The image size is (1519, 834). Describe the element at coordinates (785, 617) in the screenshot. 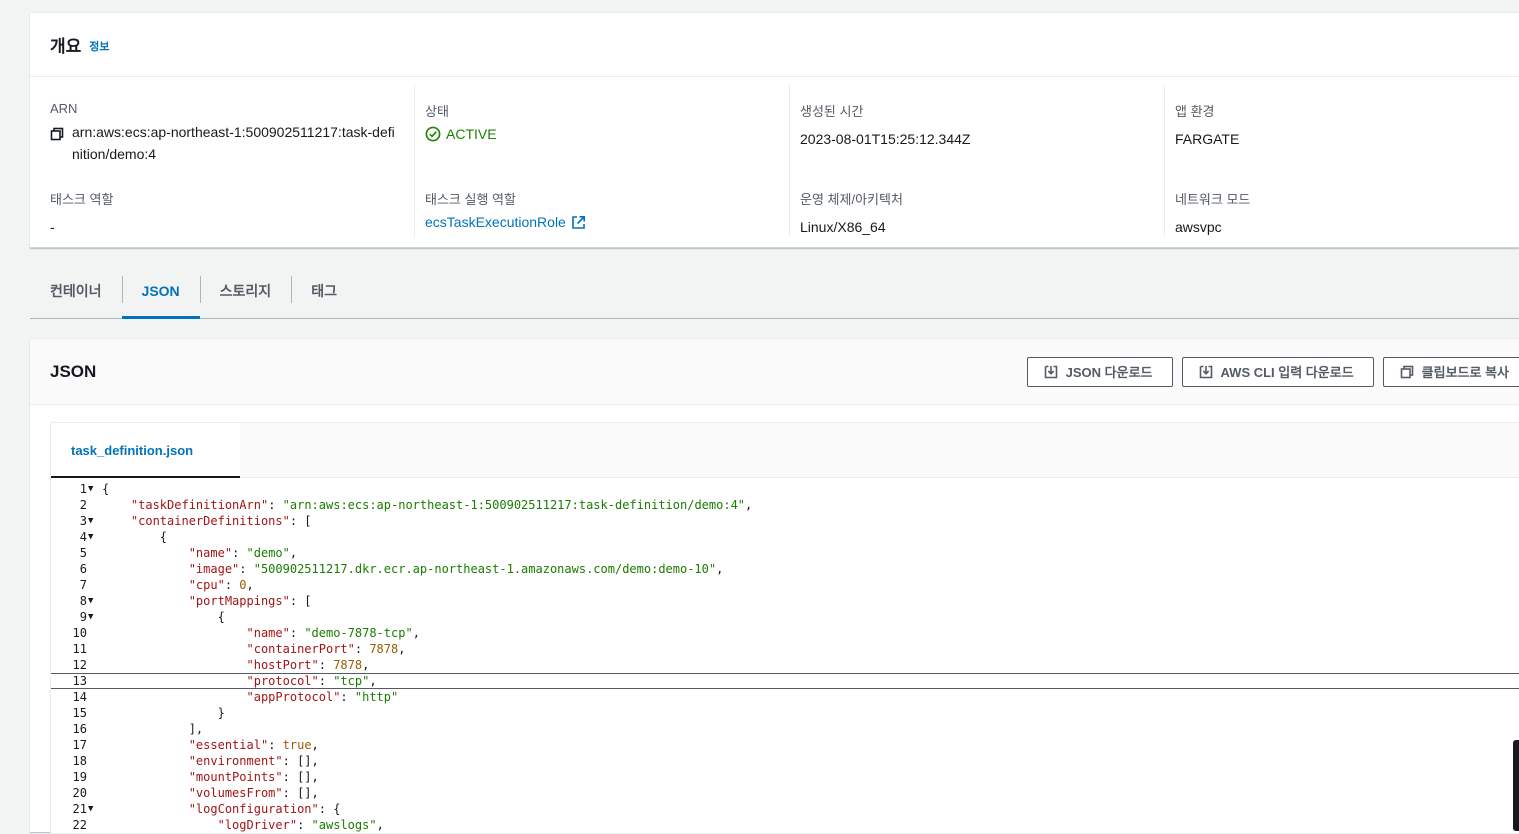

I see `code-line: 9 ▼ {` at that location.